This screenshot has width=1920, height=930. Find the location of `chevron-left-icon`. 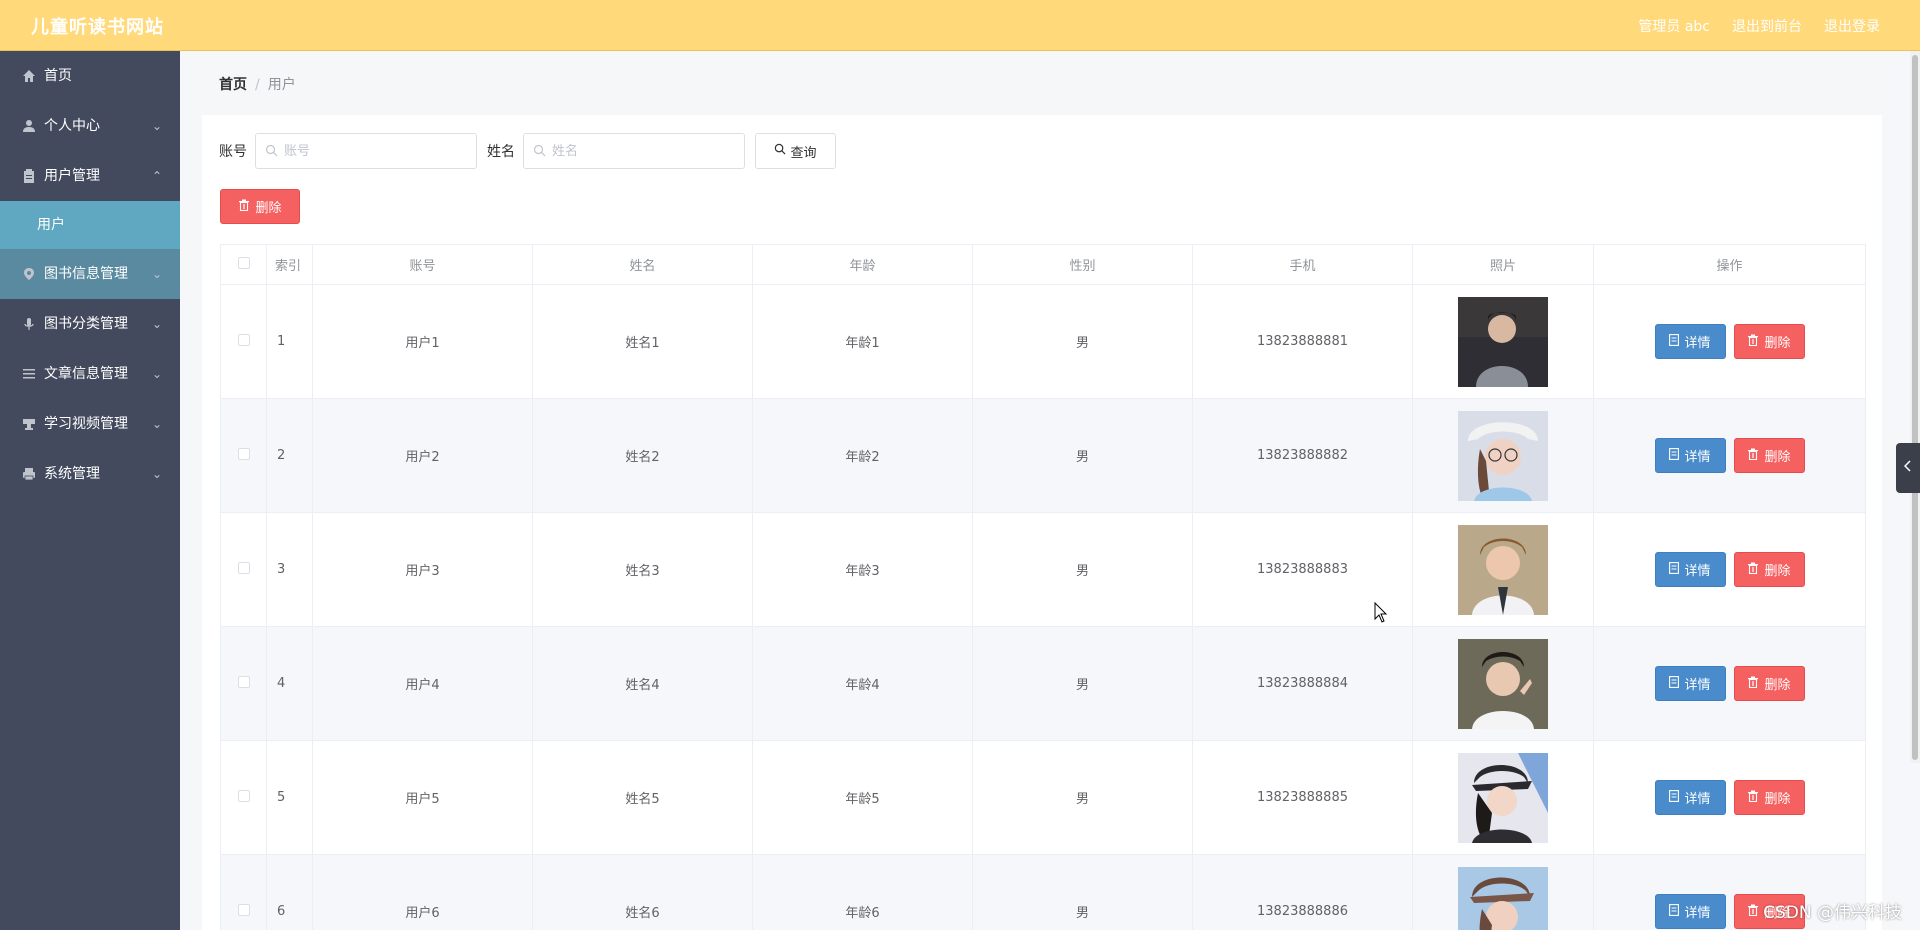

chevron-left-icon is located at coordinates (1907, 468).